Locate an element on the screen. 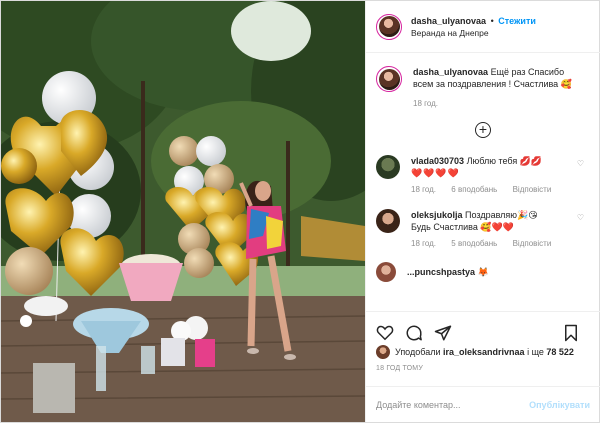  caption-avatar is located at coordinates (389, 79).